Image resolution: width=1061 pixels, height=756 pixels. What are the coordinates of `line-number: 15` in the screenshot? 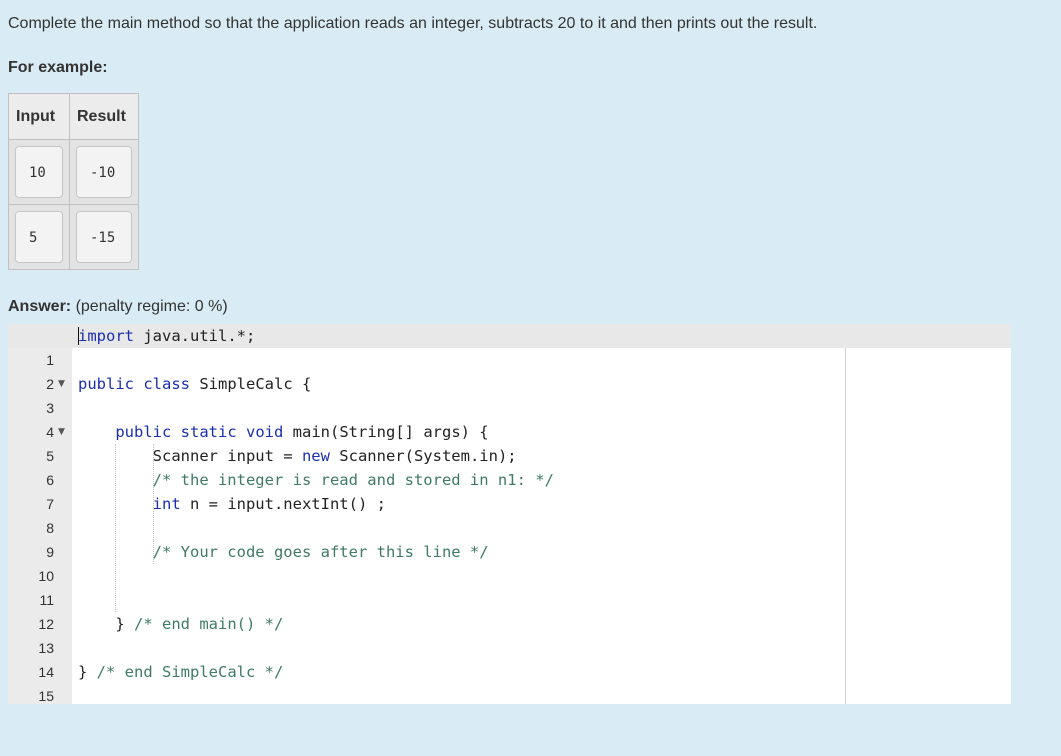 It's located at (46, 696).